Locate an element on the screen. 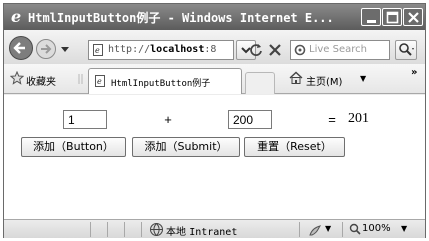 The width and height of the screenshot is (429, 241). zoom-level: 100% is located at coordinates (379, 230).